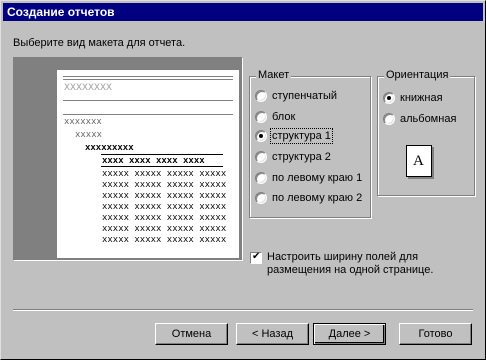 The height and width of the screenshot is (360, 486). I want to click on checkbox-label-line1: Настроить ширину полей для, so click(343, 257).